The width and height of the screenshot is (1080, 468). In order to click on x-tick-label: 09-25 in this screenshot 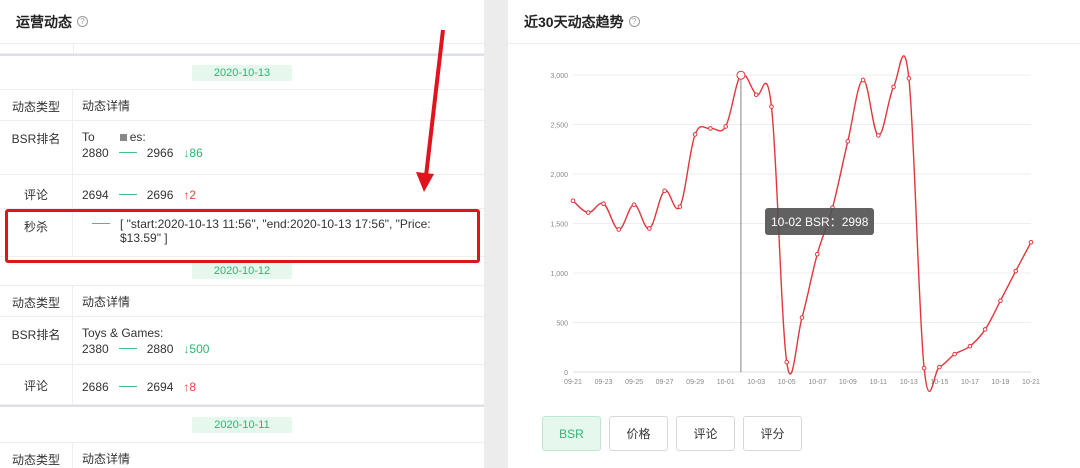, I will do `click(634, 382)`.